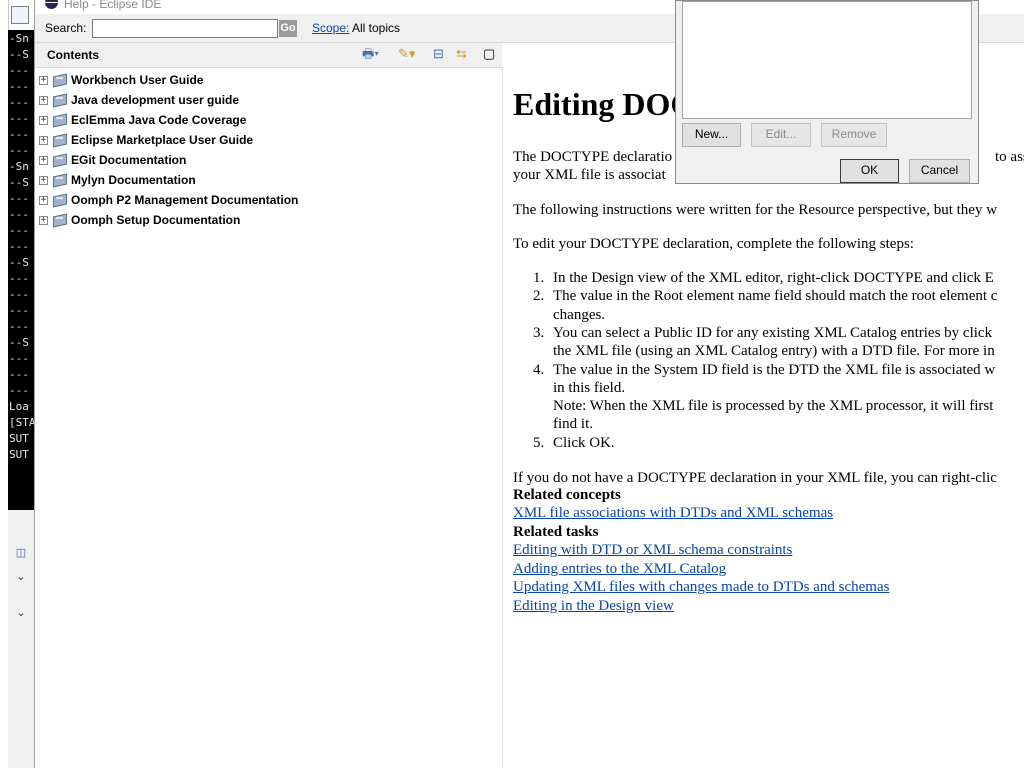 The width and height of the screenshot is (1024, 768). Describe the element at coordinates (461, 54) in the screenshot. I see `sync-toc-icon: ⇆` at that location.